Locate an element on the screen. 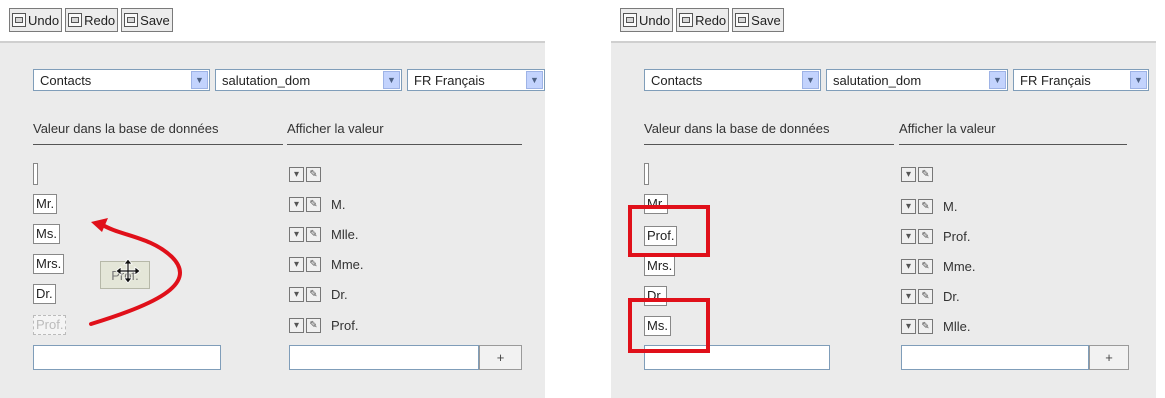 Image resolution: width=1165 pixels, height=398 pixels. display-row: ▾ ✎ Mlle. is located at coordinates (935, 326).